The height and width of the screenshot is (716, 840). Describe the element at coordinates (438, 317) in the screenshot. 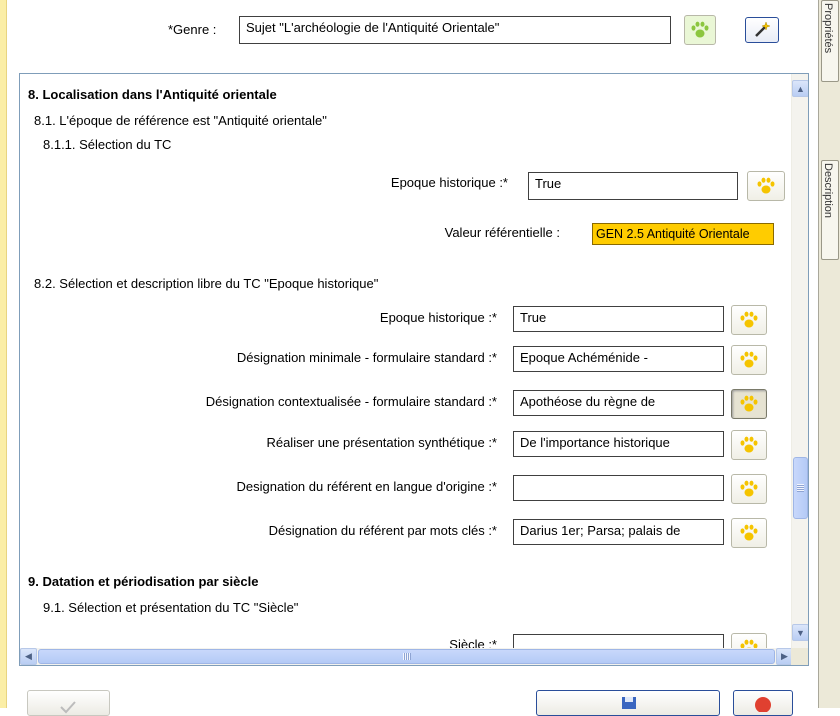

I see `field-label-epoque: Epoque historique :*` at that location.